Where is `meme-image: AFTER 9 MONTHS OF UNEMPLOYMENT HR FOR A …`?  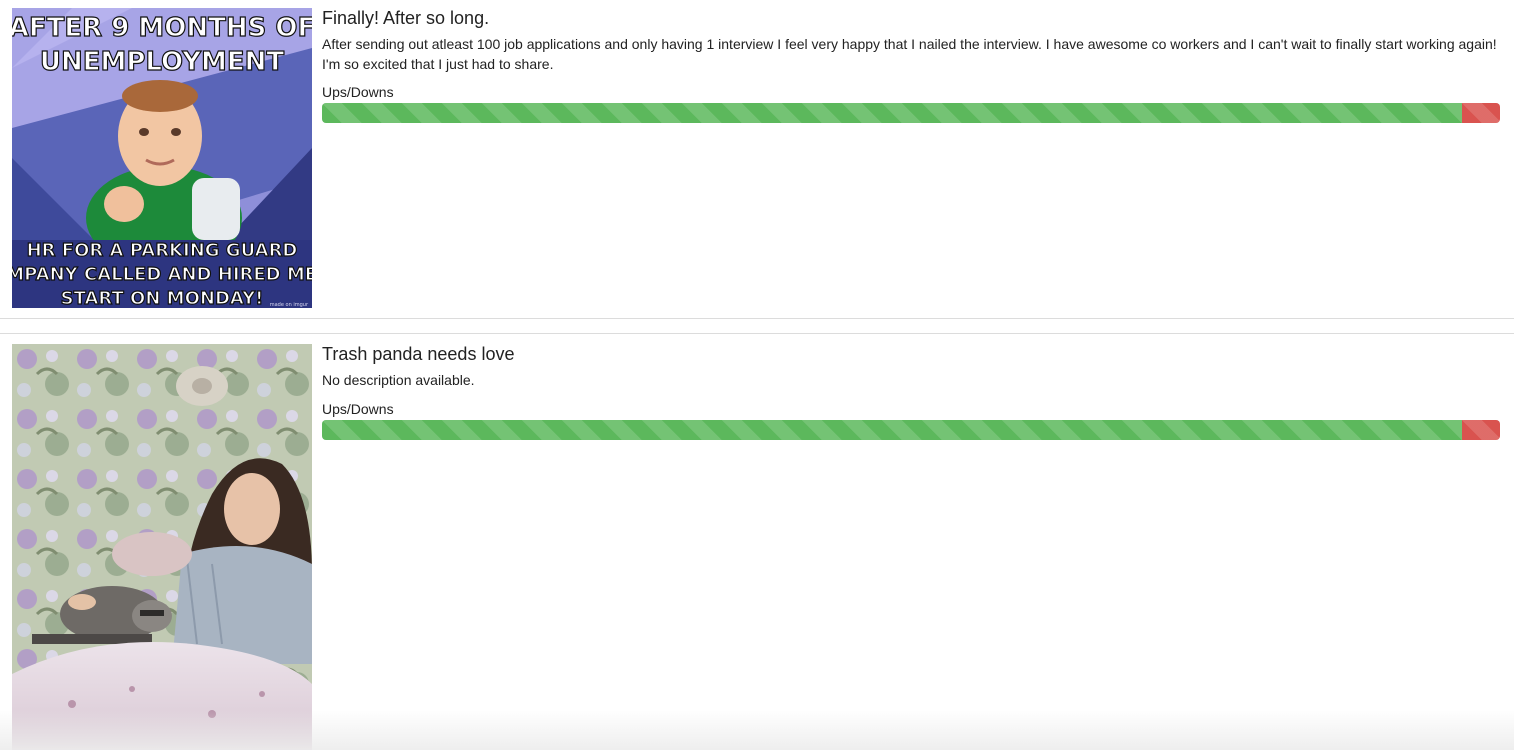 meme-image: AFTER 9 MONTHS OF UNEMPLOYMENT HR FOR A … is located at coordinates (162, 158).